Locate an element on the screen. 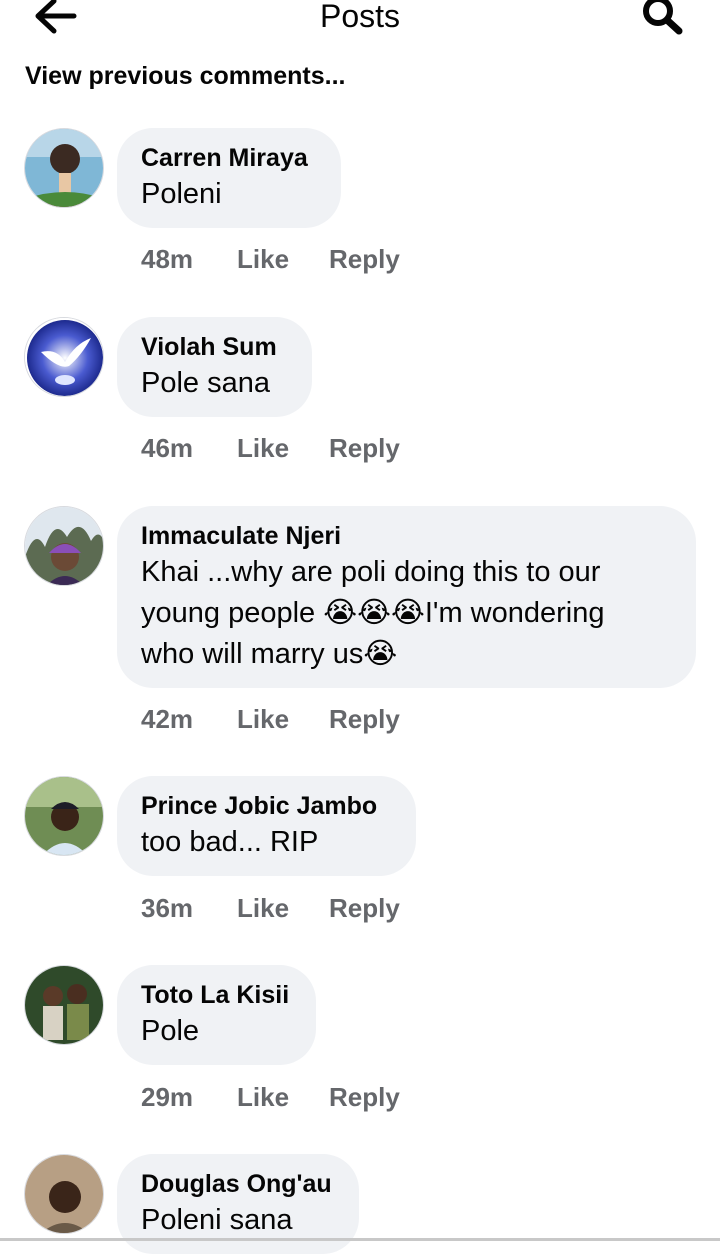 This screenshot has height=1254, width=720. comment-actions: 46m Like Reply is located at coordinates (270, 448).